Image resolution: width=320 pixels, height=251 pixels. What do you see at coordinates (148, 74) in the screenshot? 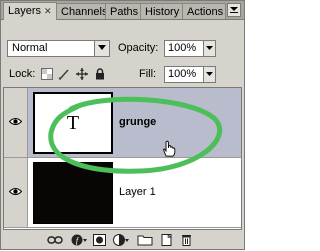
I see `fill-label: Fill:` at bounding box center [148, 74].